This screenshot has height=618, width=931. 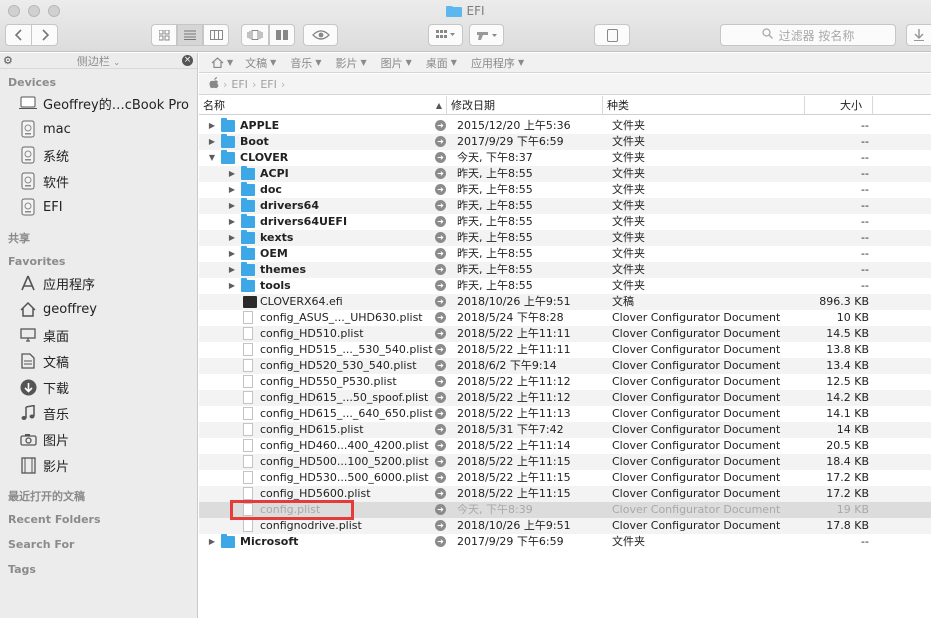 What do you see at coordinates (350, 63) in the screenshot?
I see `favorites-bar-item: 影片 ▼` at bounding box center [350, 63].